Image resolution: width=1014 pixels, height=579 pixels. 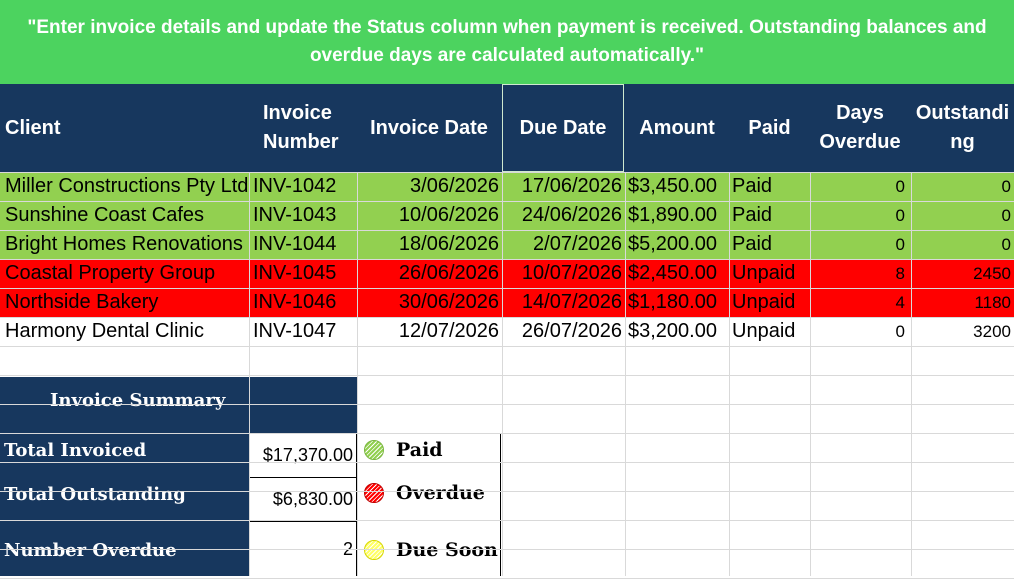 What do you see at coordinates (429, 128) in the screenshot?
I see `column-header-invoice-date: Invoice Date` at bounding box center [429, 128].